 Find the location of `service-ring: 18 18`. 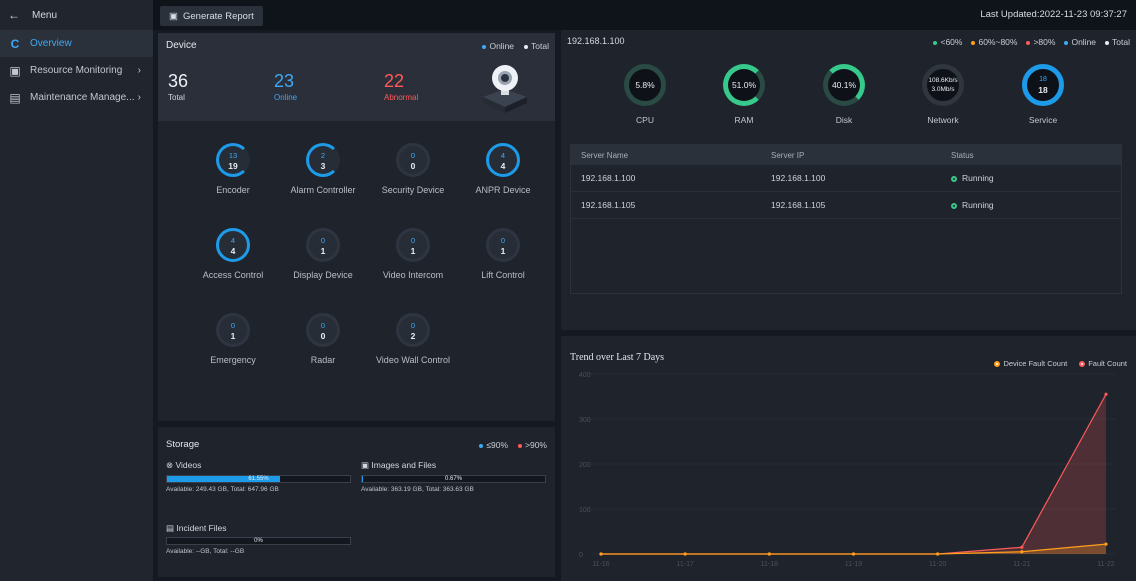

service-ring: 18 18 is located at coordinates (1043, 85).